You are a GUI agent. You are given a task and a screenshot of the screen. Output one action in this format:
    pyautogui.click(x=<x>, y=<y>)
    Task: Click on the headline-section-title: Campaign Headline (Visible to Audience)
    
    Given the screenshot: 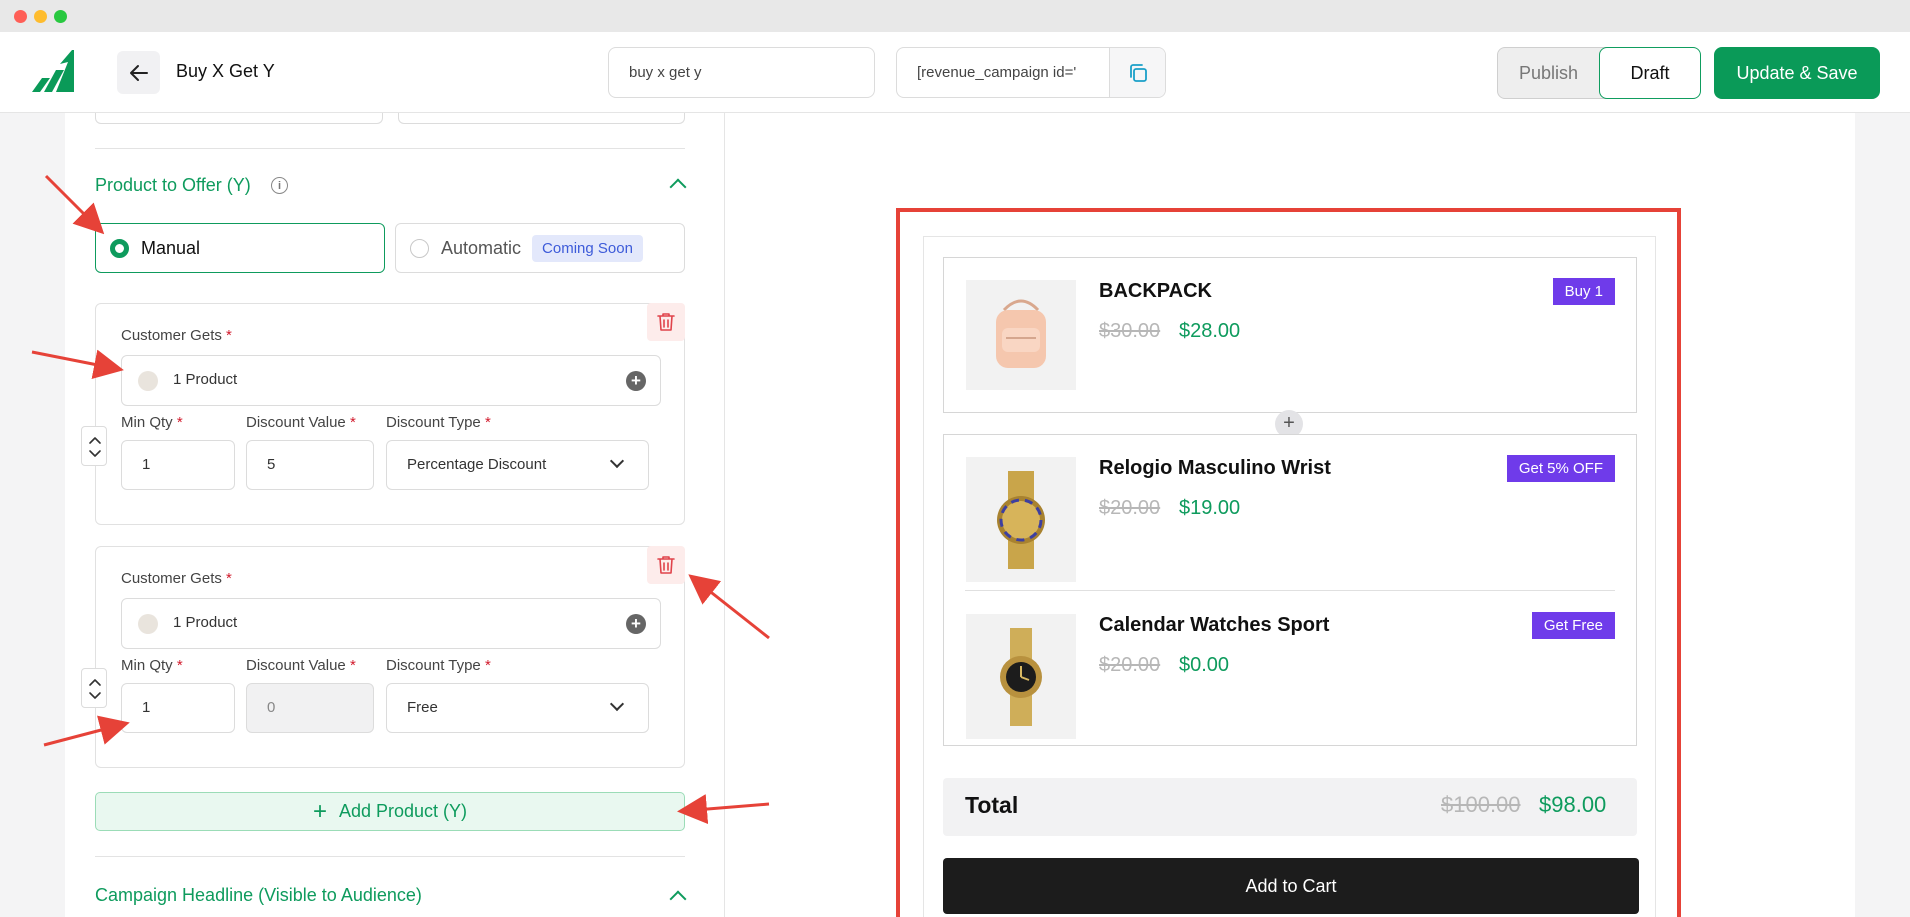 What is the action you would take?
    pyautogui.click(x=258, y=895)
    